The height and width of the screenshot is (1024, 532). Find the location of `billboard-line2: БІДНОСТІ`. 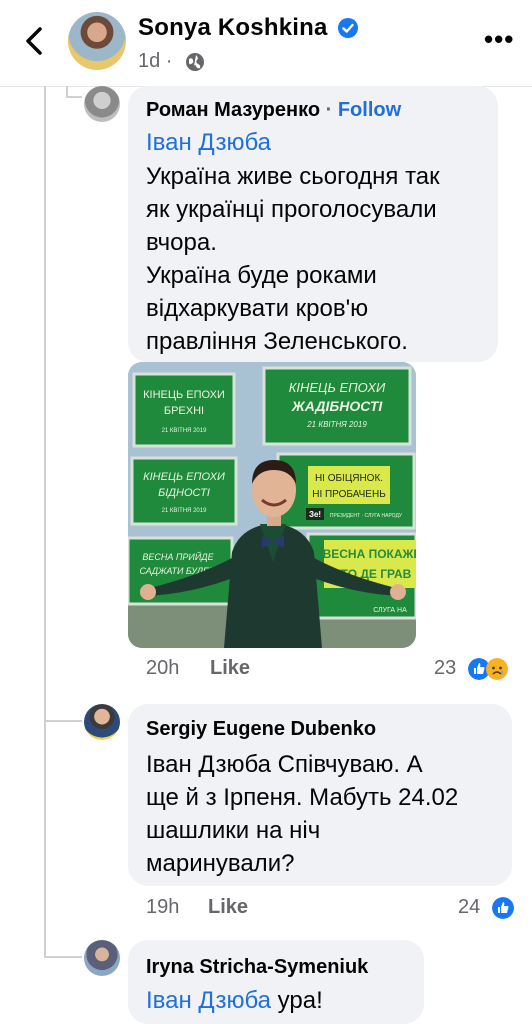

billboard-line2: БІДНОСТІ is located at coordinates (184, 493).